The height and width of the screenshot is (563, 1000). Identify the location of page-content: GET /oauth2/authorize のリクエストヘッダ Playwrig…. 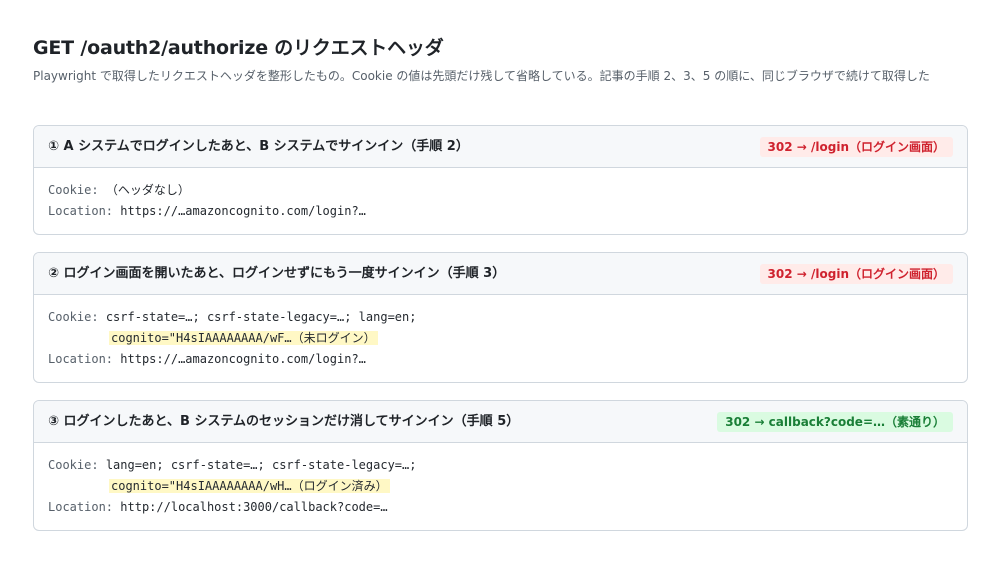
(500, 61).